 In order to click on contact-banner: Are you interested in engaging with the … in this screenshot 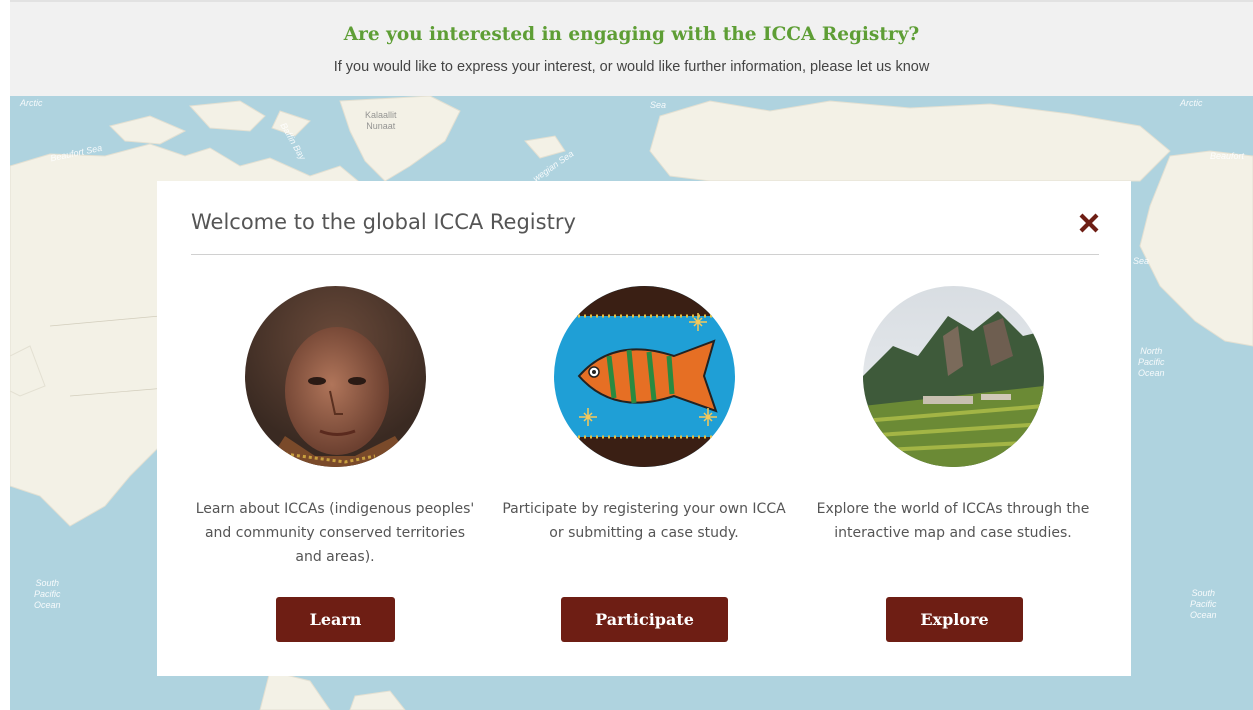, I will do `click(631, 48)`.